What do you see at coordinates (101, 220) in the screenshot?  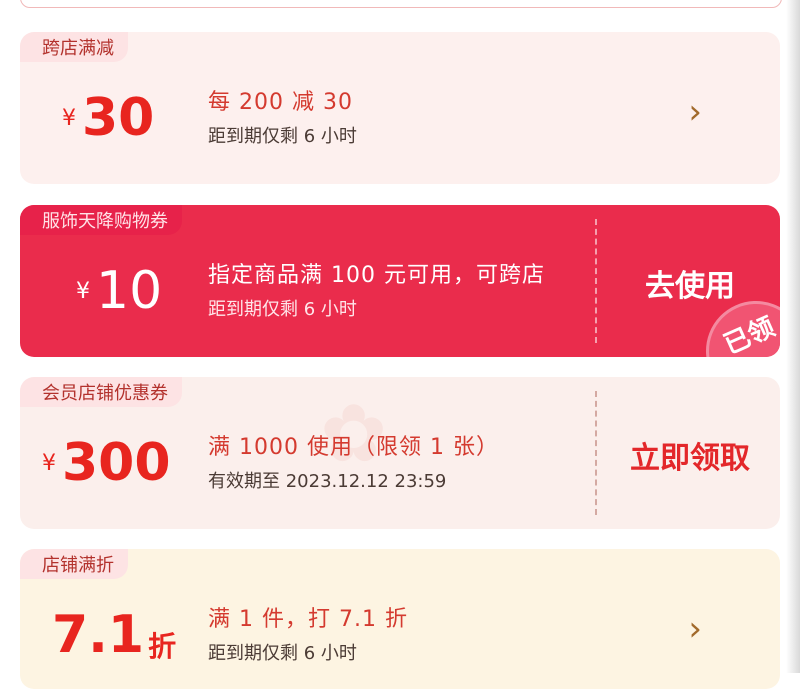 I see `coupon-tag: 服饰天降购物券` at bounding box center [101, 220].